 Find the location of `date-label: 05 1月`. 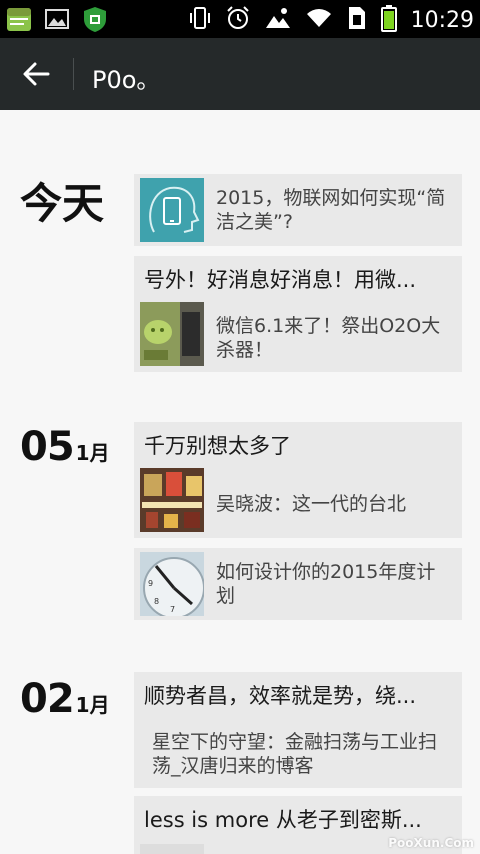

date-label: 05 1月 is located at coordinates (65, 447).